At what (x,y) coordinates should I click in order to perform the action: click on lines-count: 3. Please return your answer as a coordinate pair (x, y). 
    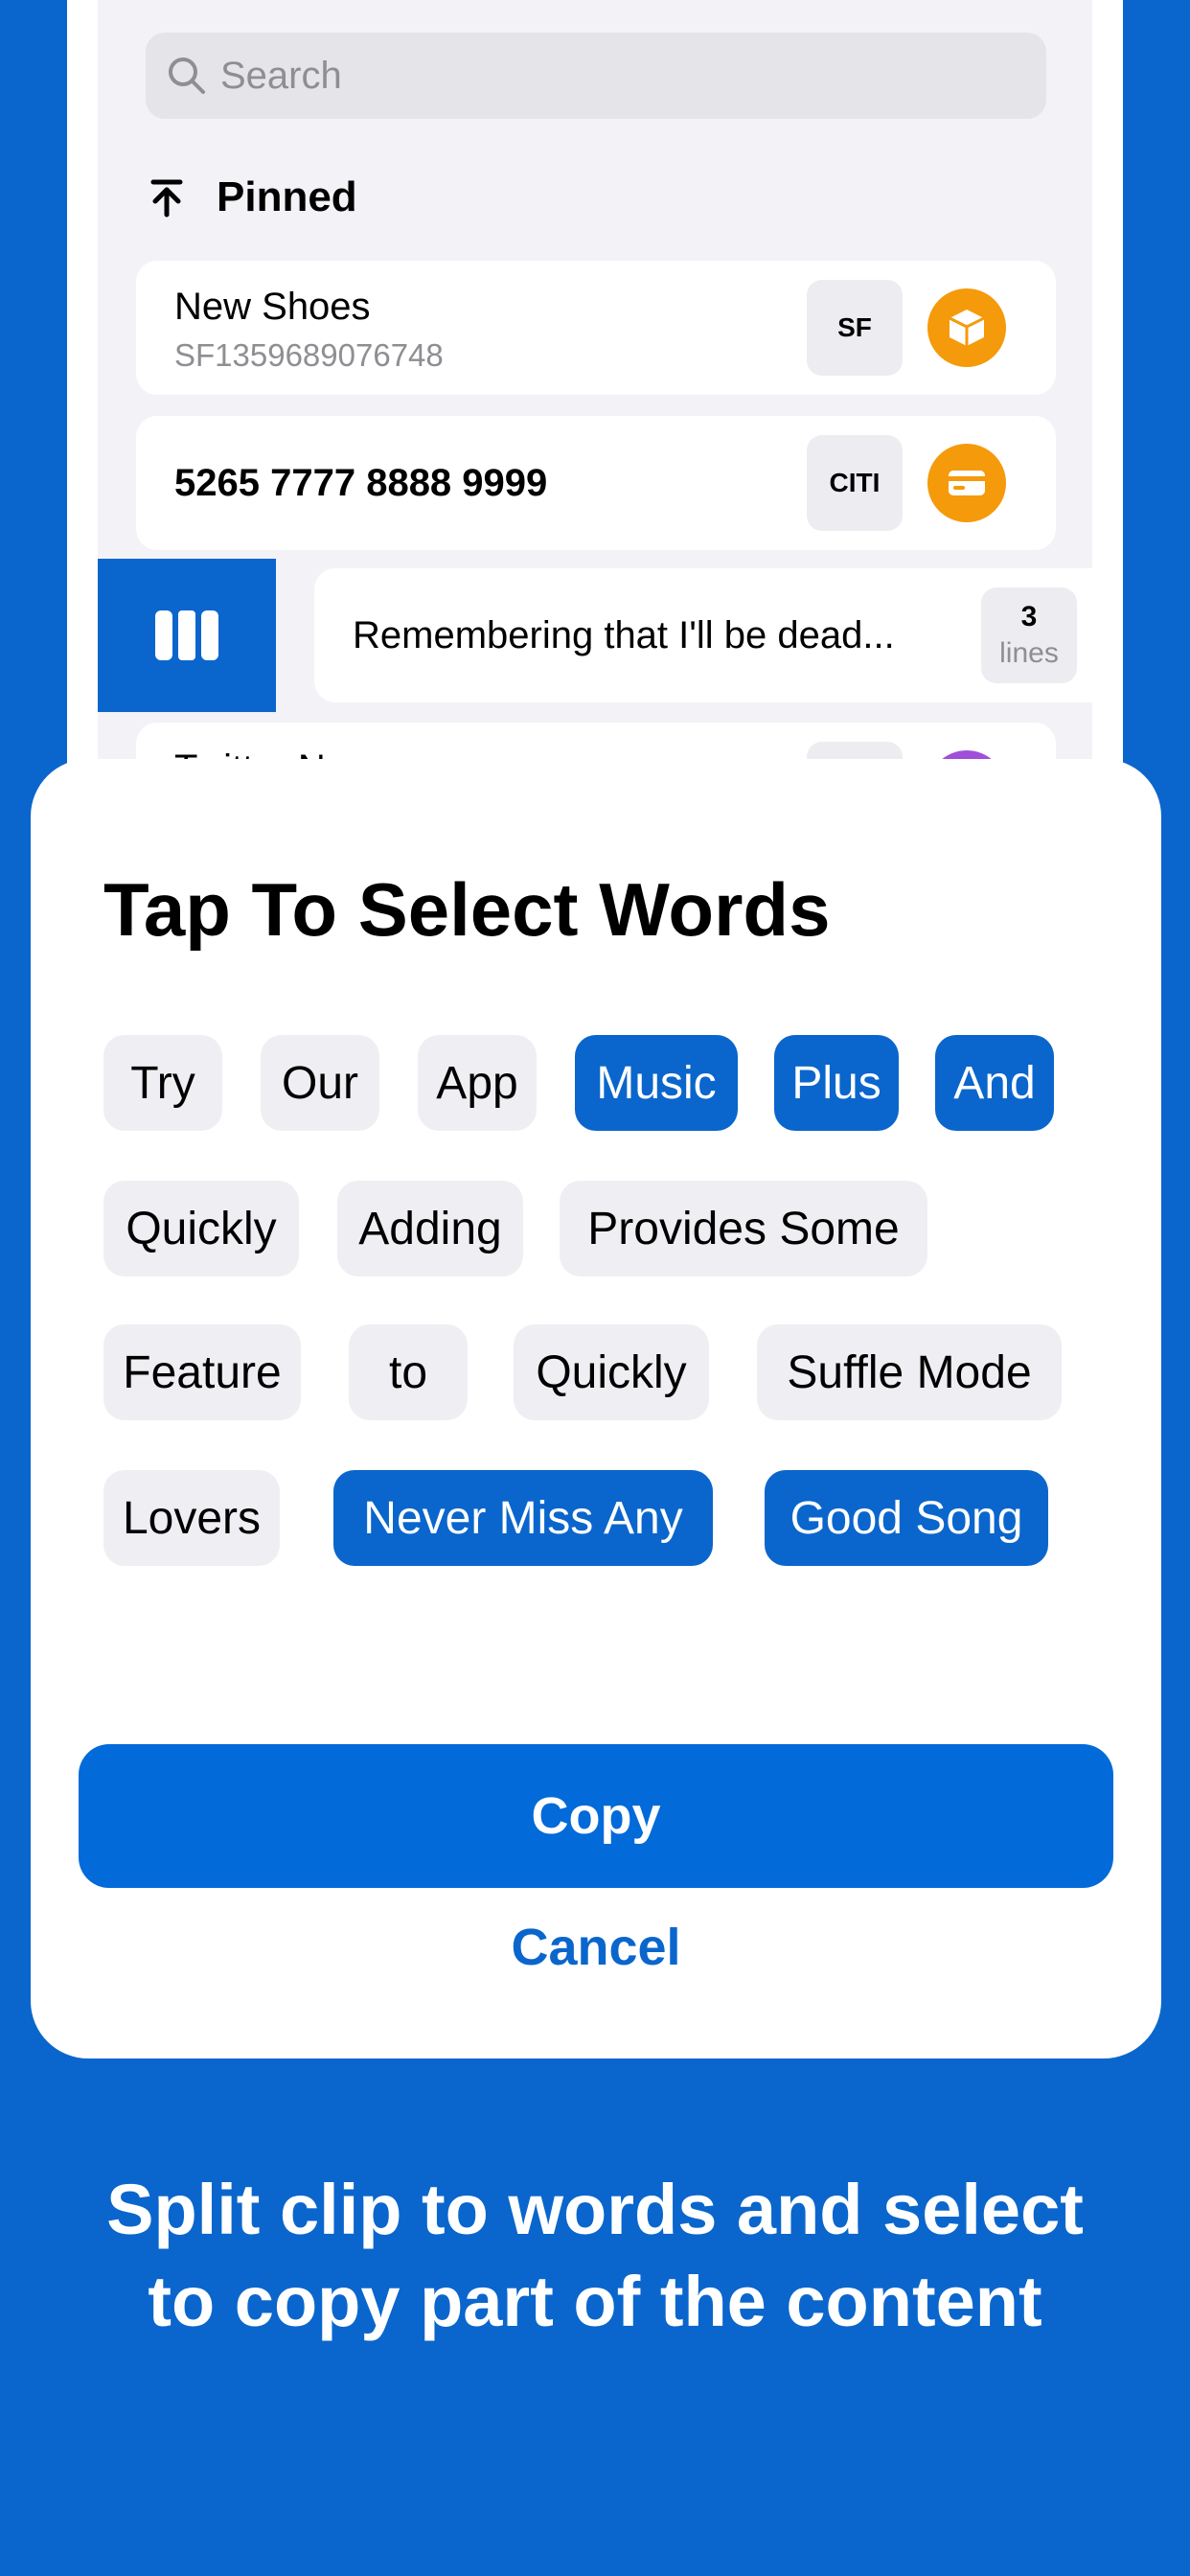
    Looking at the image, I should click on (1029, 616).